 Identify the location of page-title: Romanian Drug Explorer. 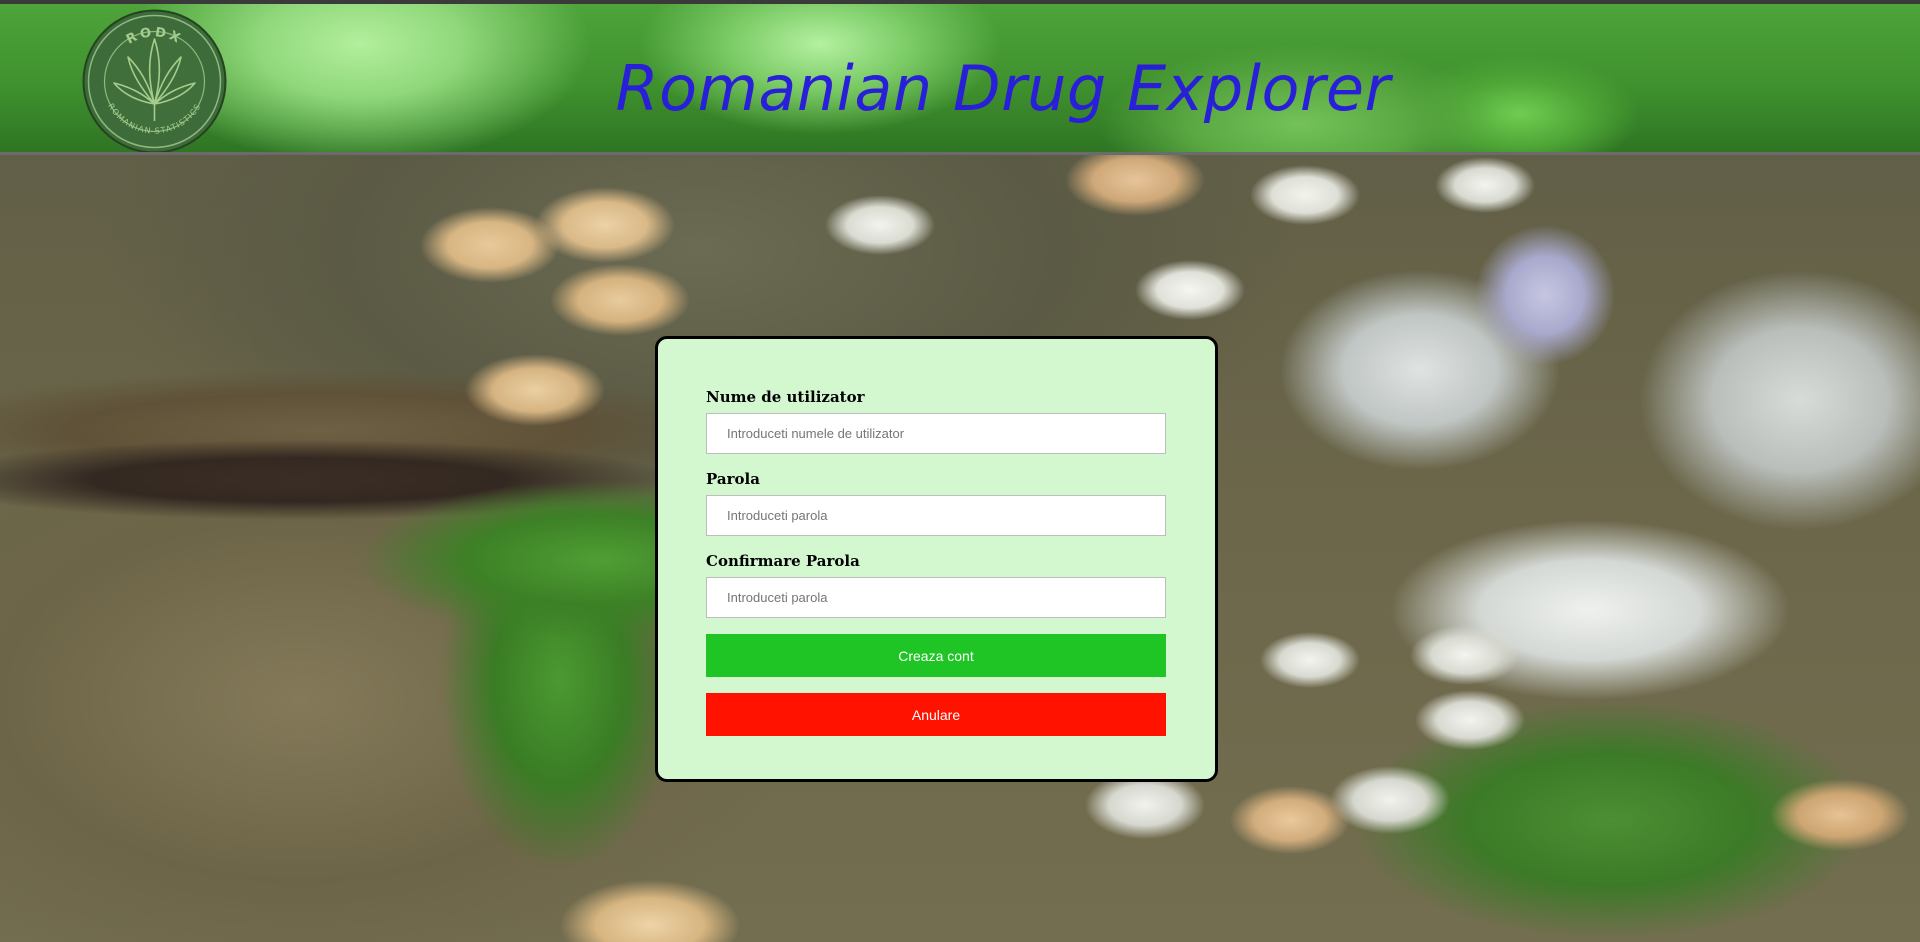
(1003, 88).